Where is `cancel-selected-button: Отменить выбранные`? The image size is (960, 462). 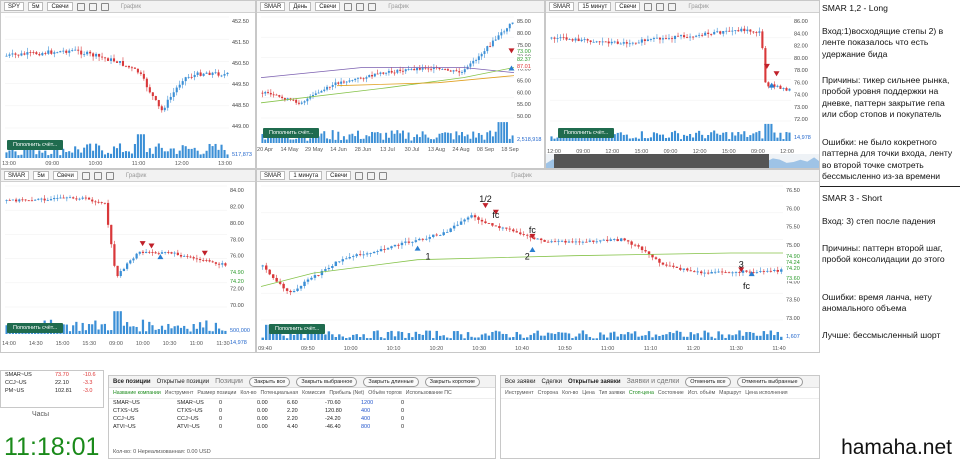 cancel-selected-button: Отменить выбранные is located at coordinates (769, 381).